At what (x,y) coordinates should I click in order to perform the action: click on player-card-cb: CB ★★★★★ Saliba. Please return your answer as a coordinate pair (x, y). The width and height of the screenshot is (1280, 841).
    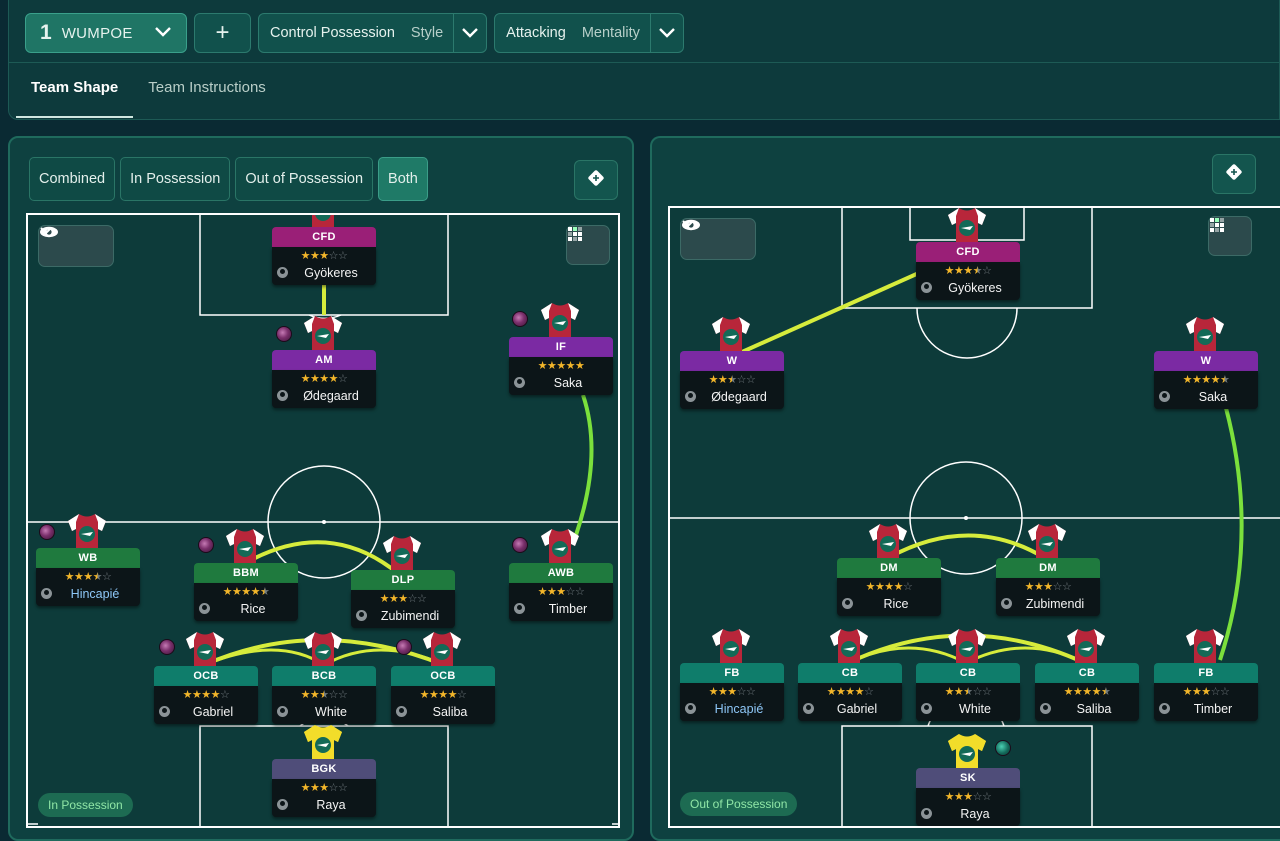
    Looking at the image, I should click on (1087, 675).